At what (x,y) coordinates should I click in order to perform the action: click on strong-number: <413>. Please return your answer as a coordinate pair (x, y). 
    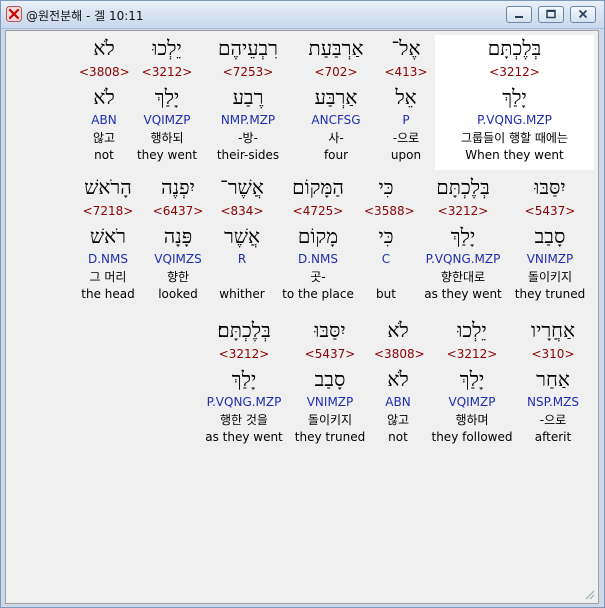
    Looking at the image, I should click on (406, 72).